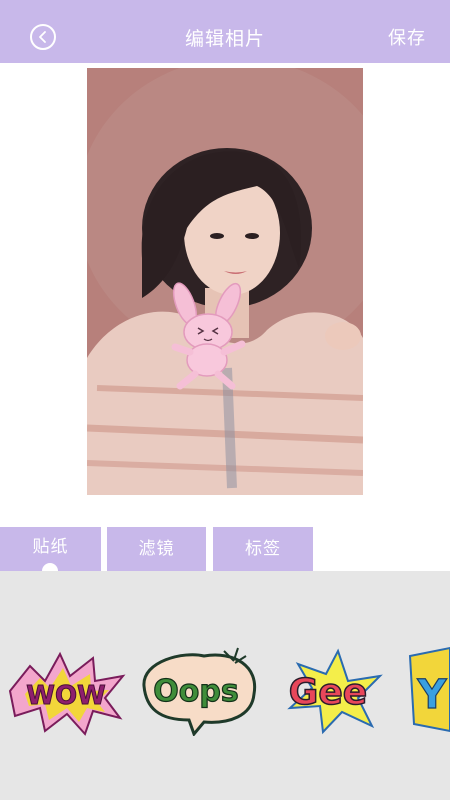 The height and width of the screenshot is (800, 450). I want to click on sticker-y-partial: Y, so click(427, 691).